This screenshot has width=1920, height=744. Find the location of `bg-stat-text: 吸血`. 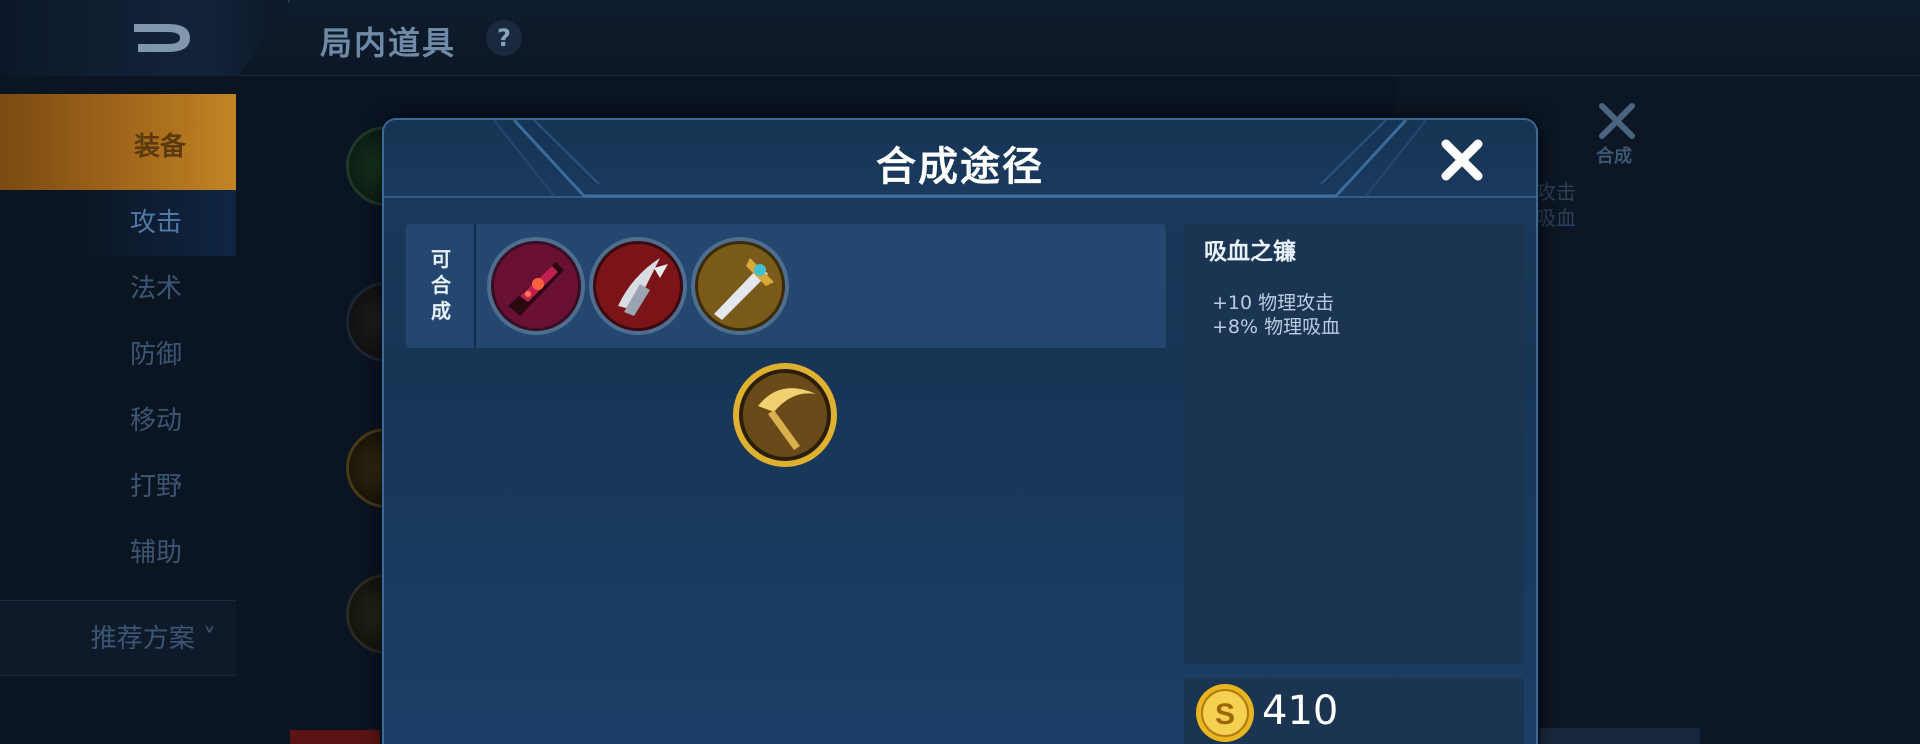

bg-stat-text: 吸血 is located at coordinates (1556, 218).